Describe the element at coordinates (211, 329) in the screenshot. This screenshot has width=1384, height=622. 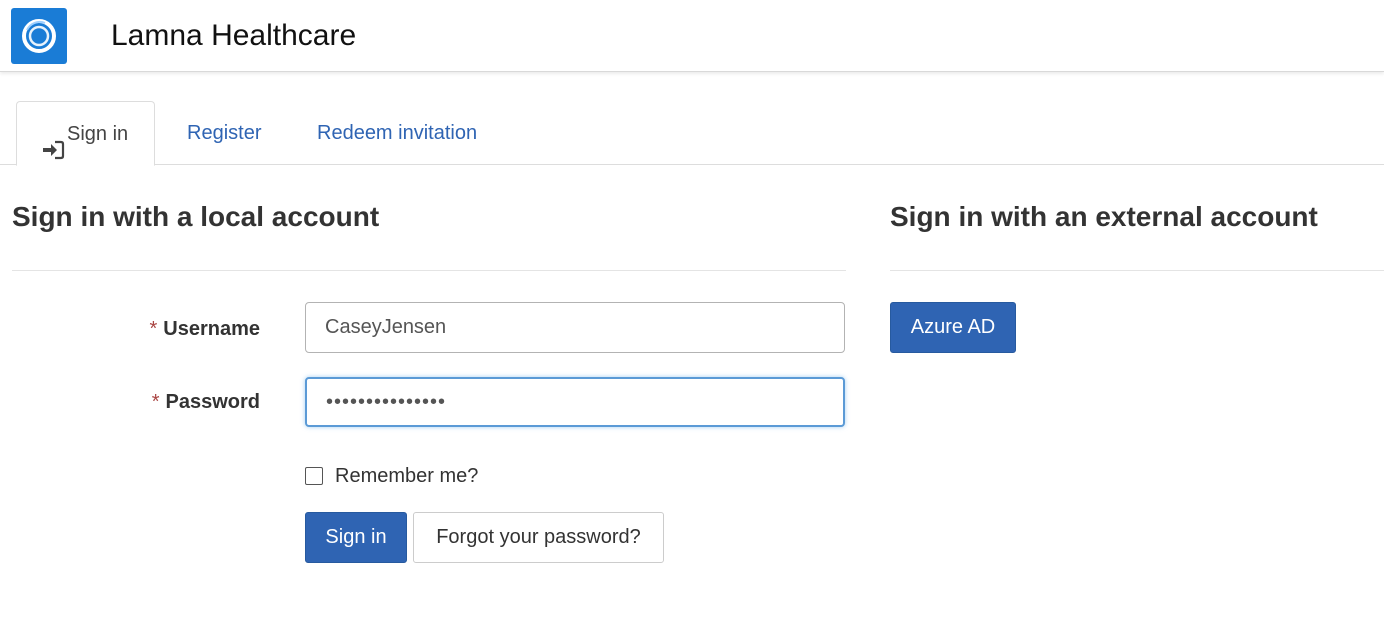
I see `username-label-text: Username` at that location.